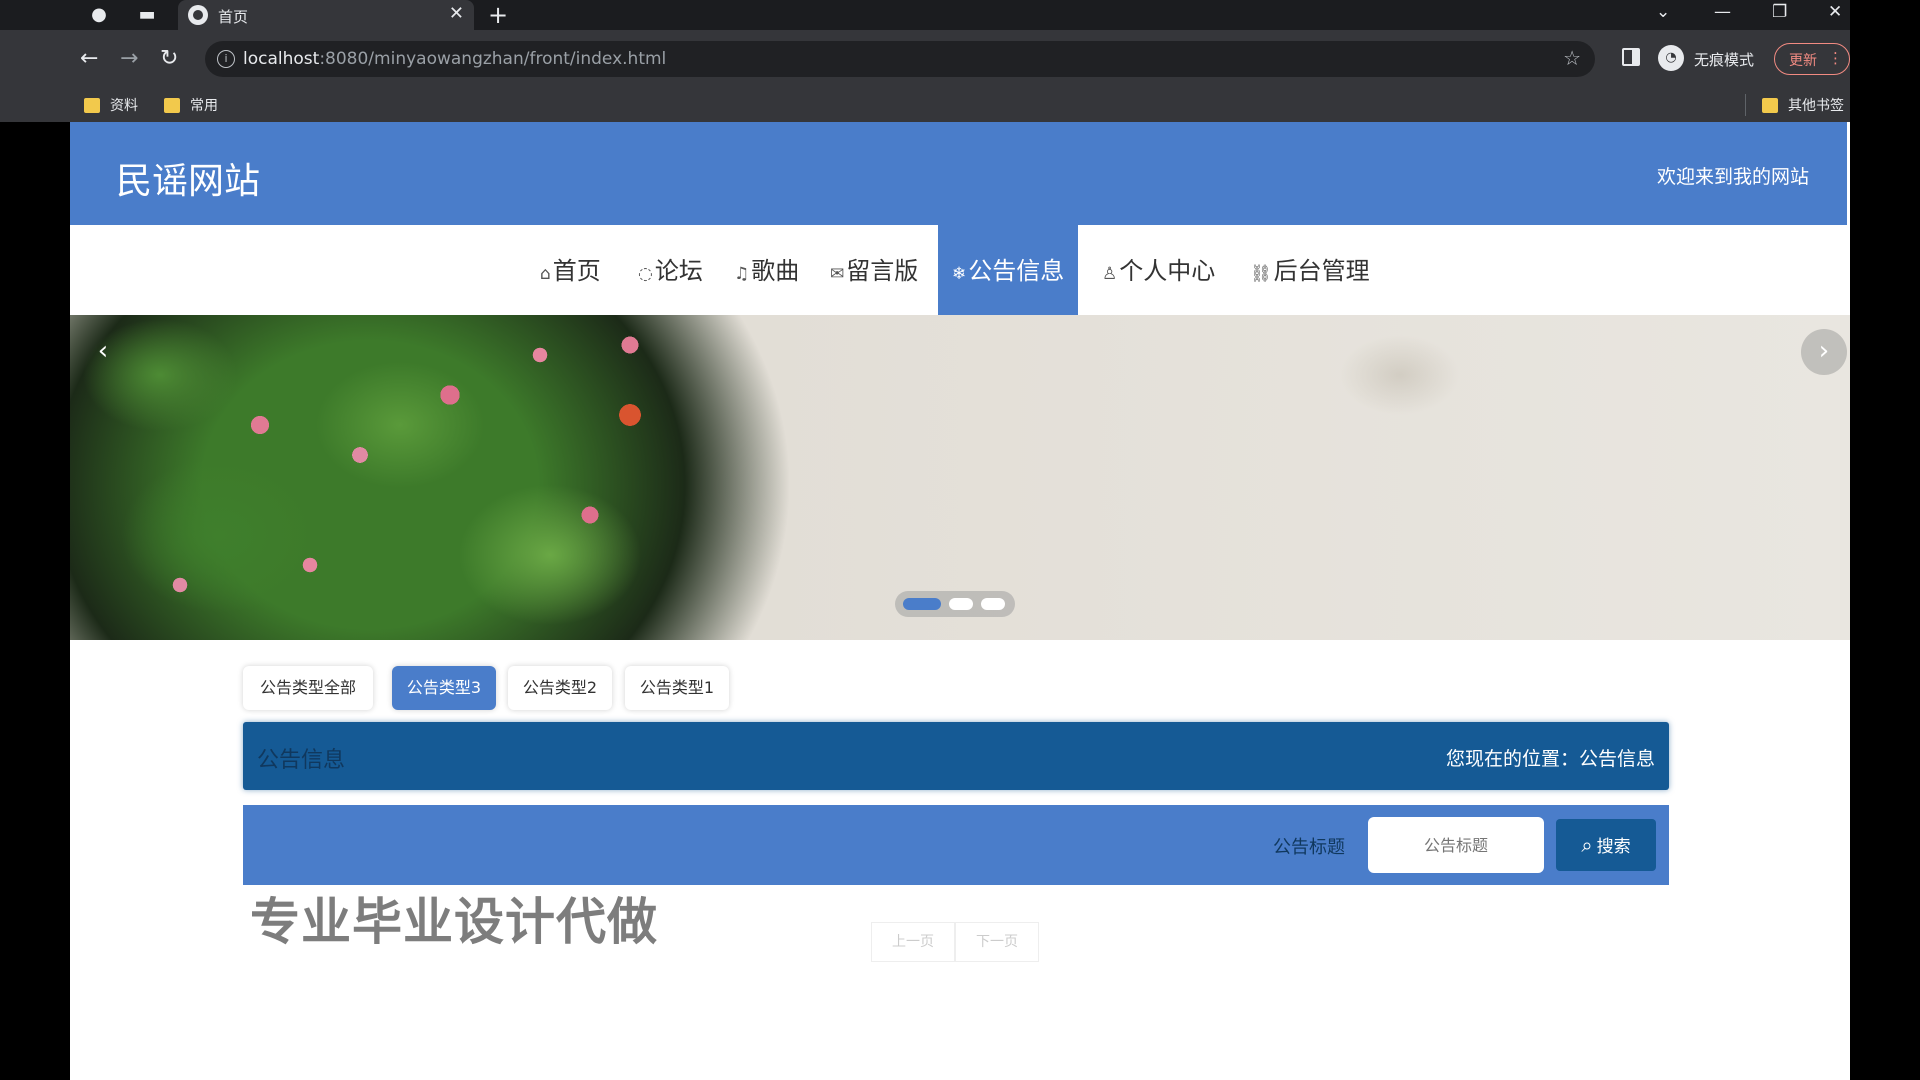 Image resolution: width=1920 pixels, height=1080 pixels. What do you see at coordinates (678, 271) in the screenshot?
I see `nav-label: 论坛` at bounding box center [678, 271].